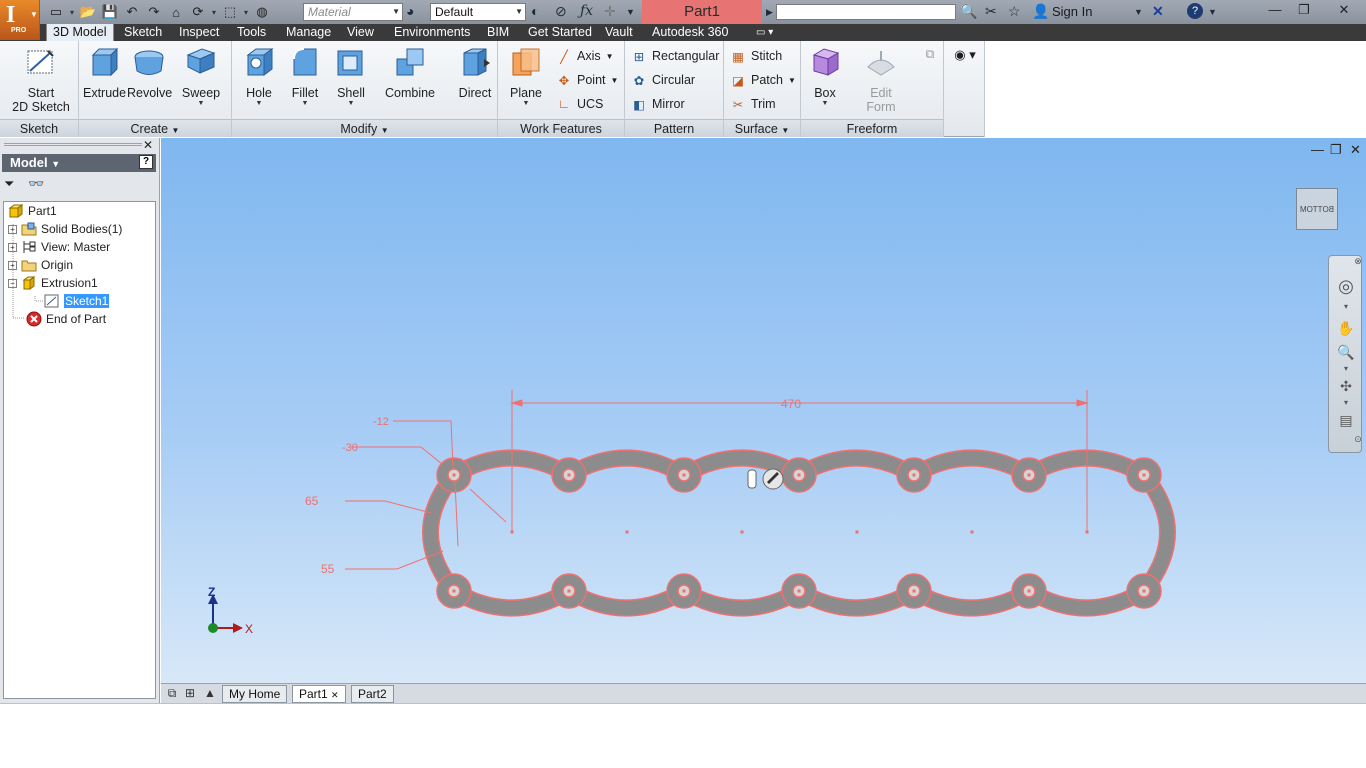 Image resolution: width=1366 pixels, height=768 pixels. I want to click on tab-view: View, so click(360, 32).